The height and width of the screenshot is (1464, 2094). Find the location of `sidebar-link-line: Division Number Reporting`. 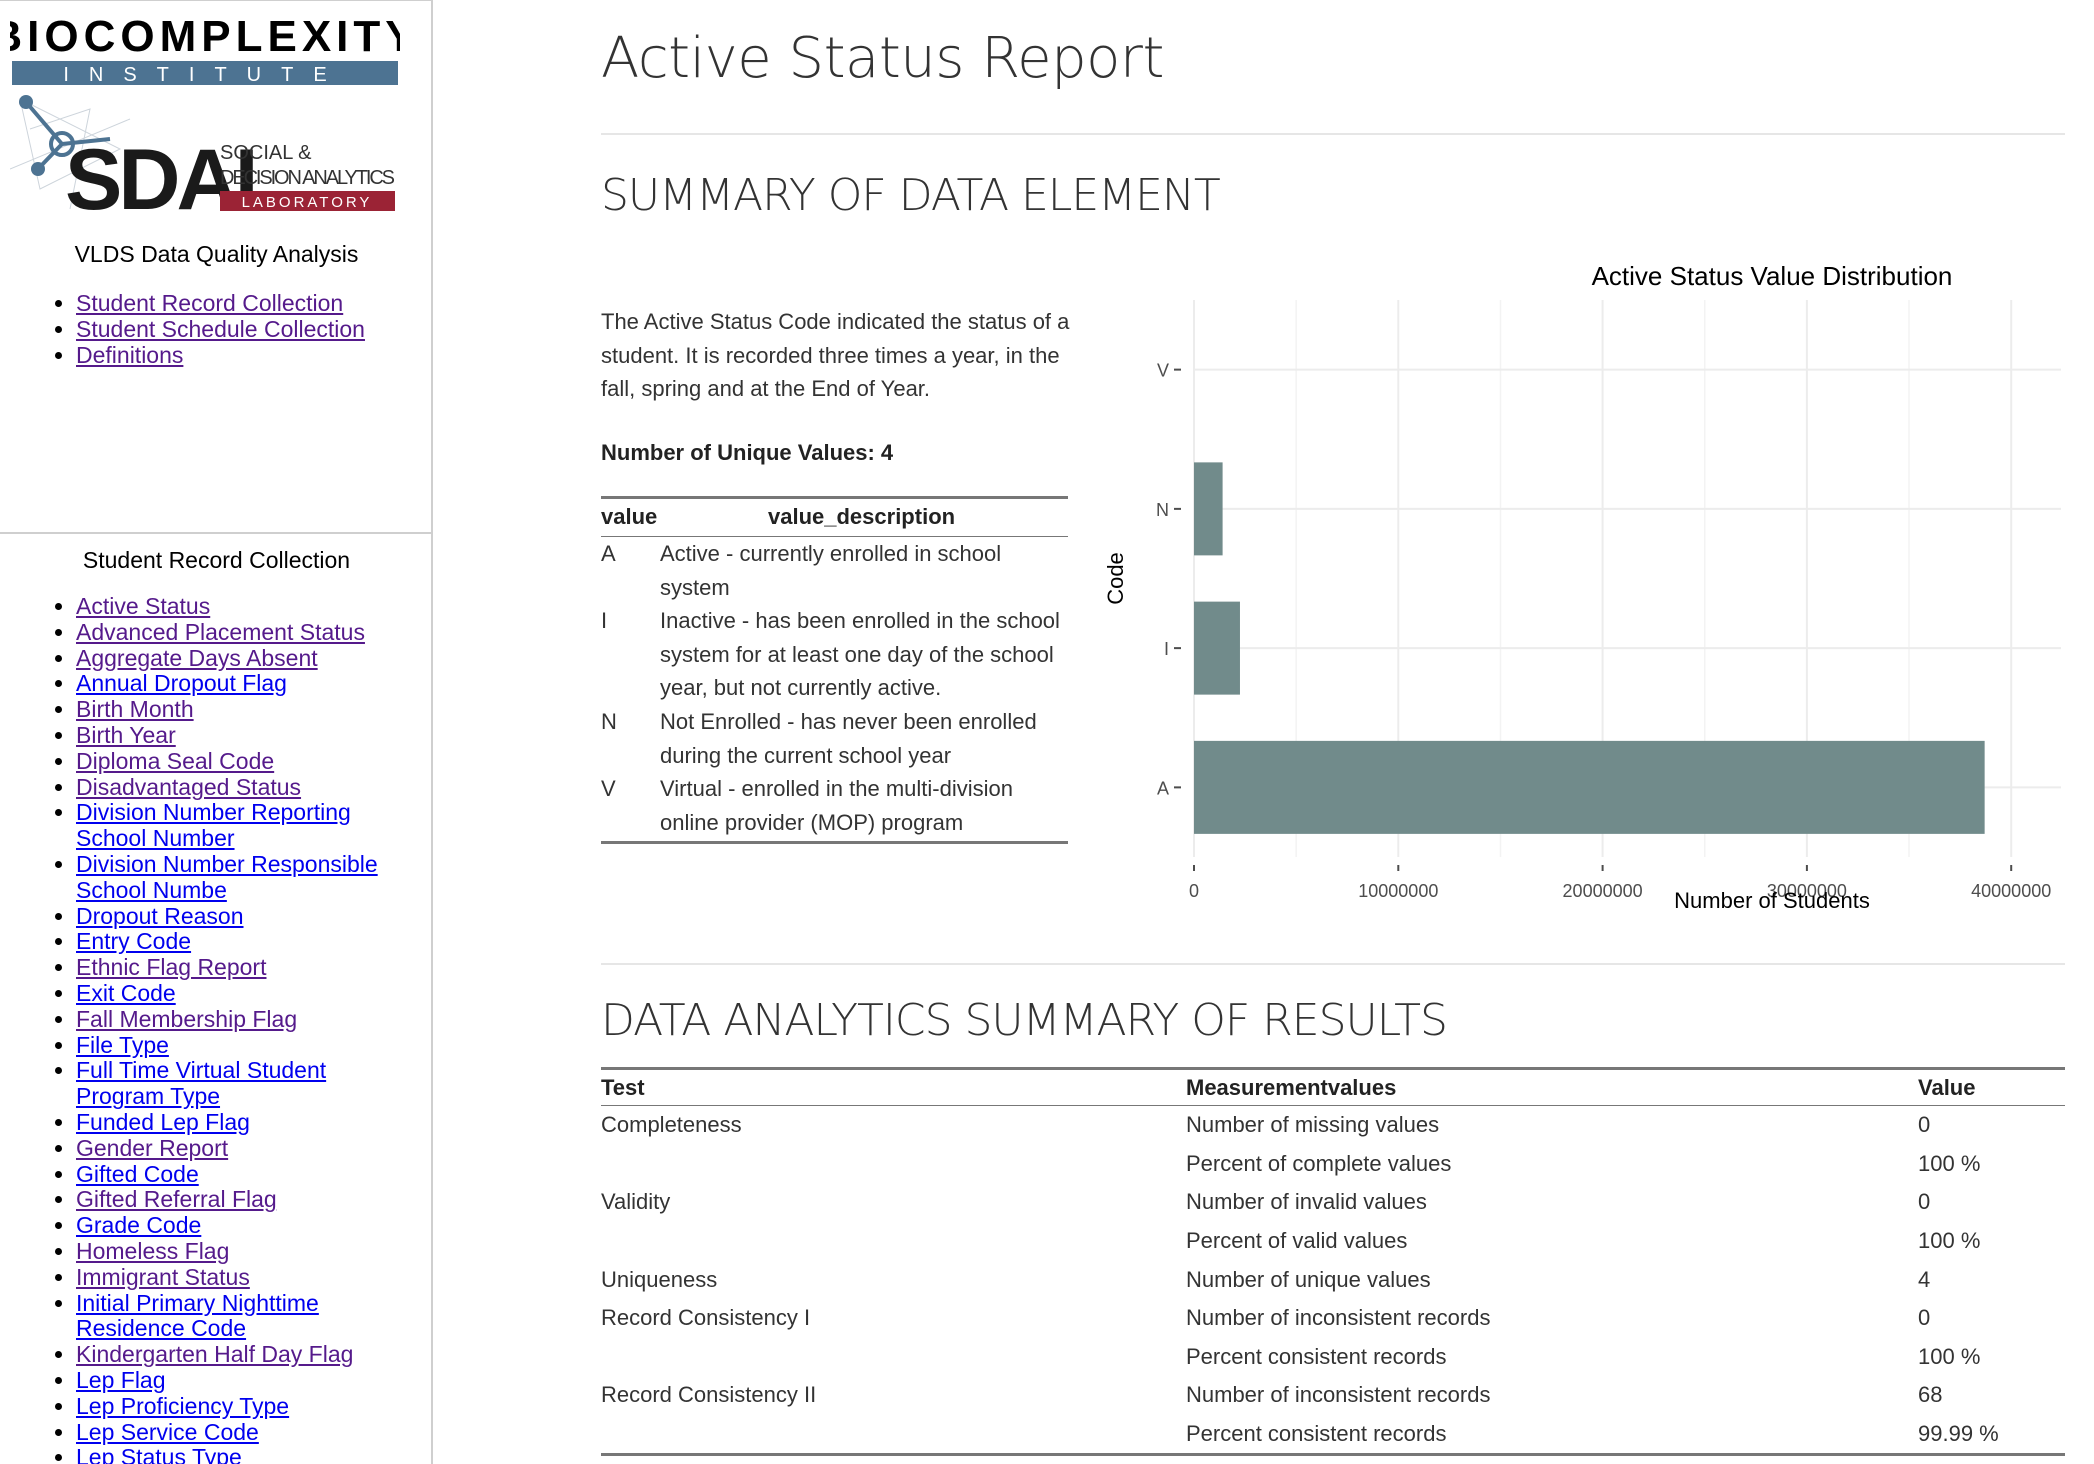

sidebar-link-line: Division Number Reporting is located at coordinates (213, 812).